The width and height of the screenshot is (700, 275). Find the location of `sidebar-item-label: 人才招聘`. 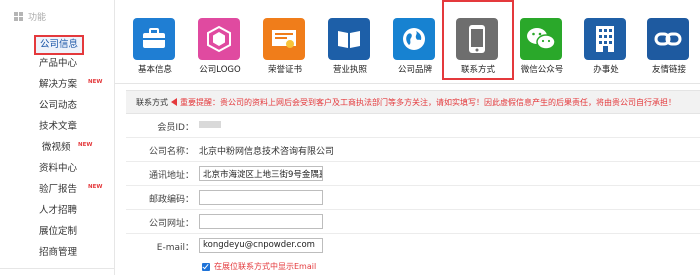

sidebar-item-label: 人才招聘 is located at coordinates (58, 210).